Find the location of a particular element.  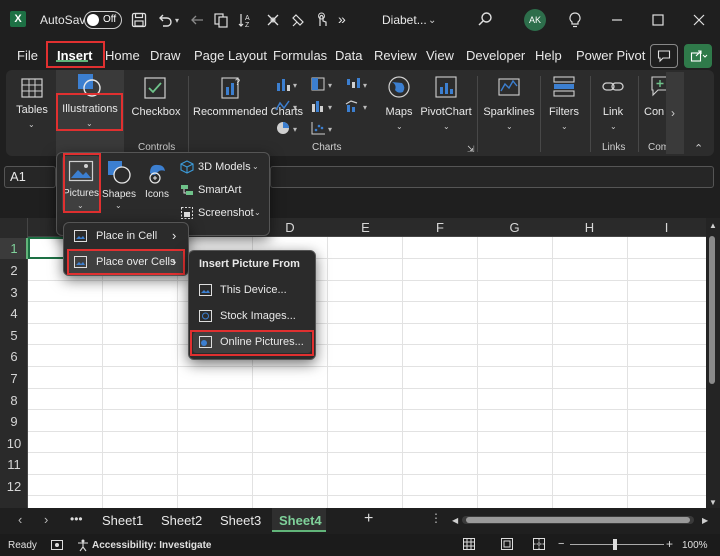

scroll-left-icon: ◀ is located at coordinates (455, 520).